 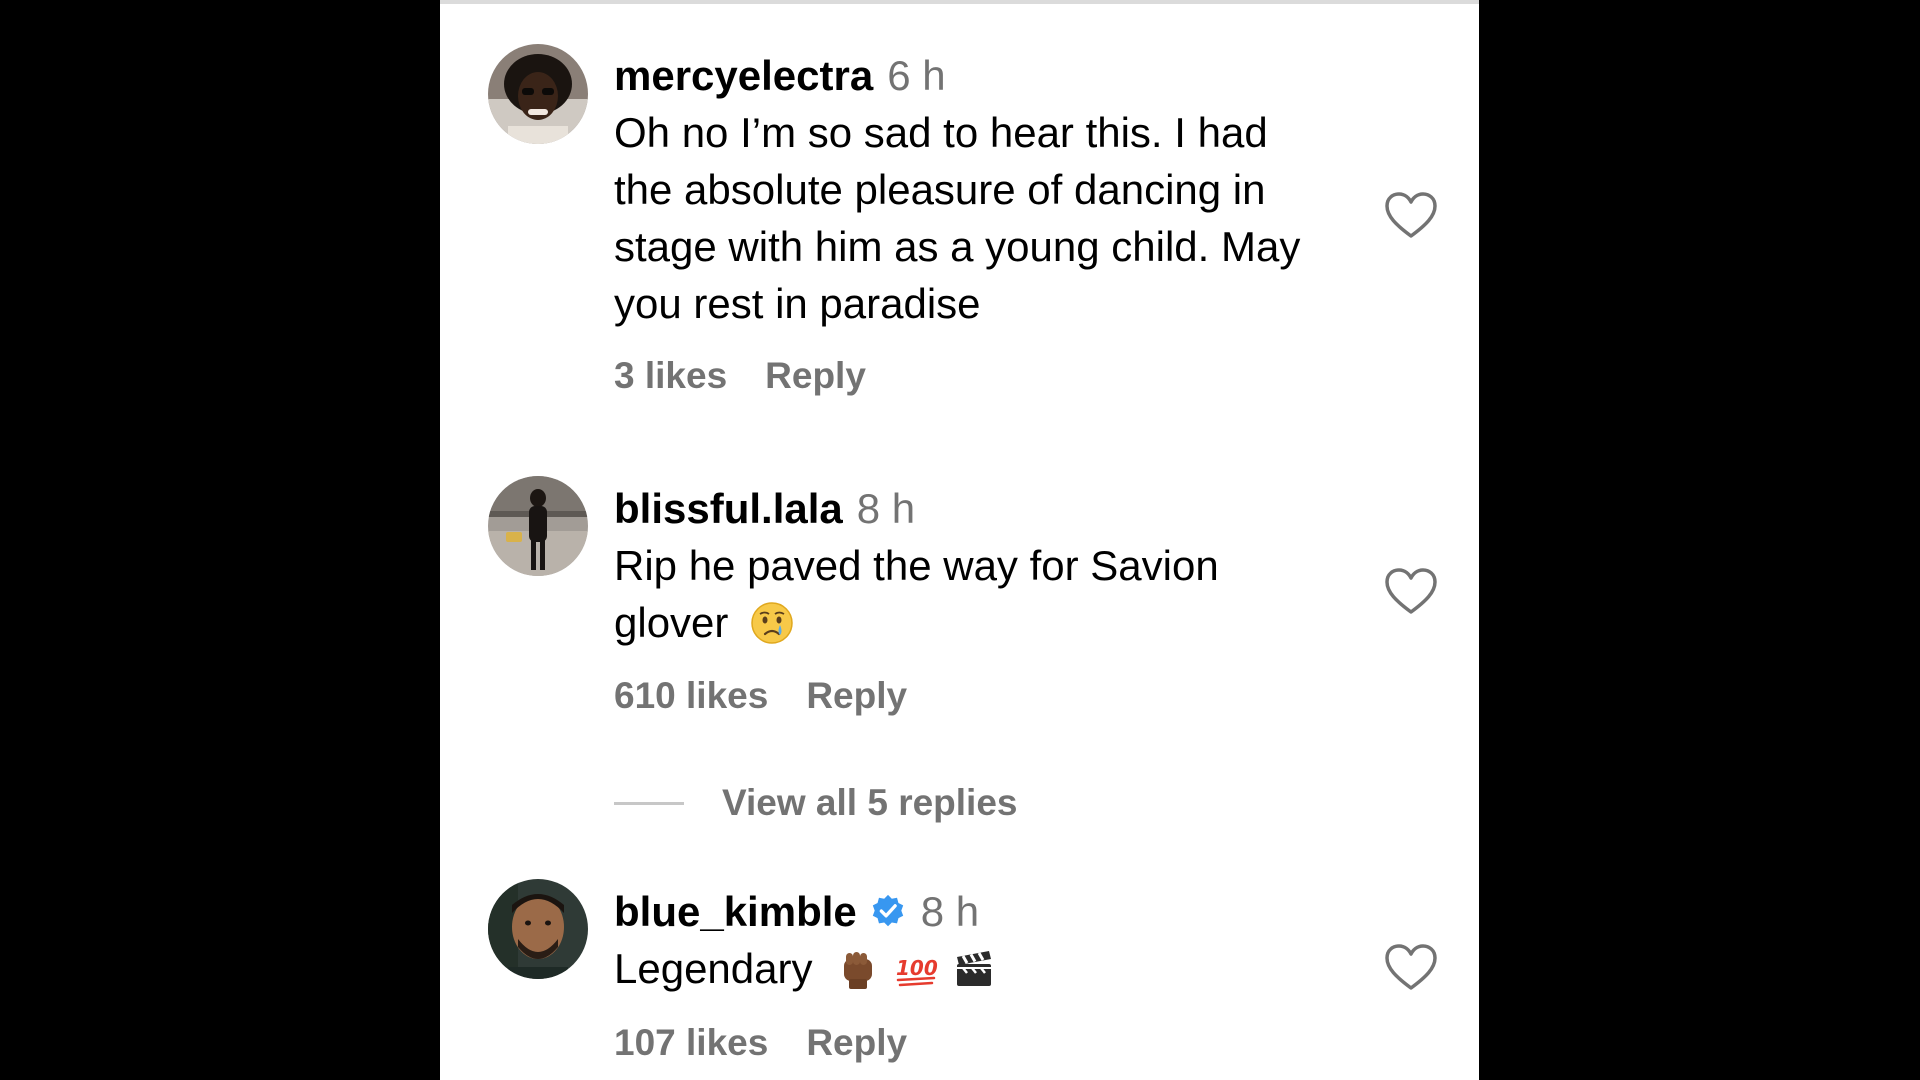 What do you see at coordinates (941, 132) in the screenshot?
I see `comment-text-line: Oh no I’m so sad to hear this. I had` at bounding box center [941, 132].